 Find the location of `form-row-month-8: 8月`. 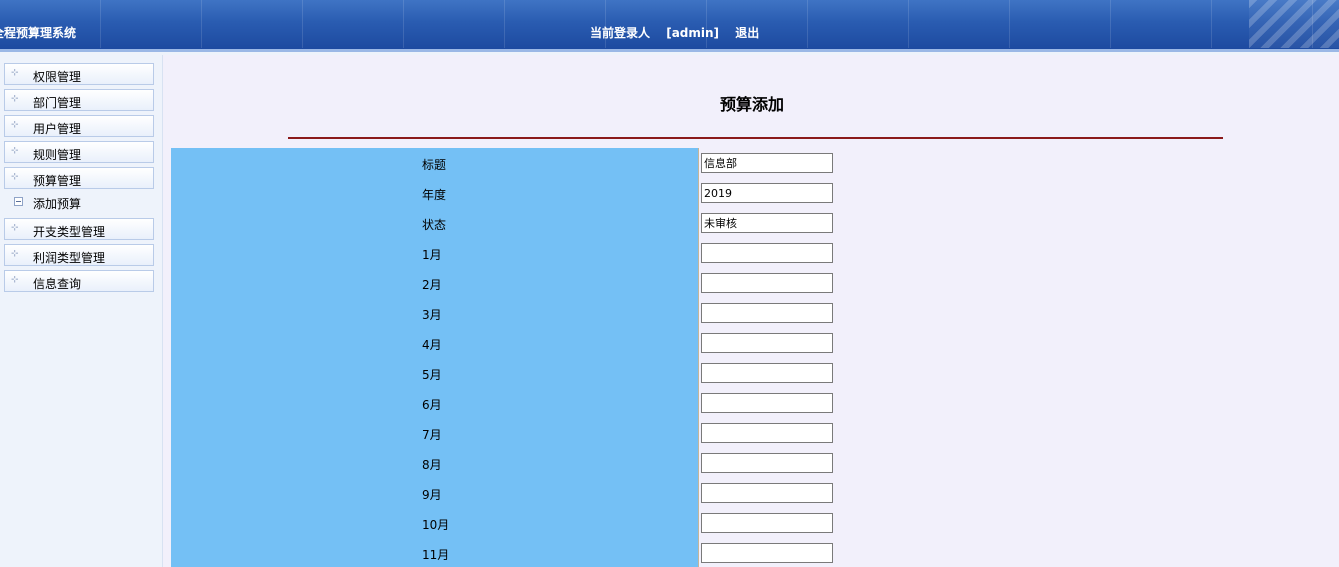

form-row-month-8: 8月 is located at coordinates (755, 463).